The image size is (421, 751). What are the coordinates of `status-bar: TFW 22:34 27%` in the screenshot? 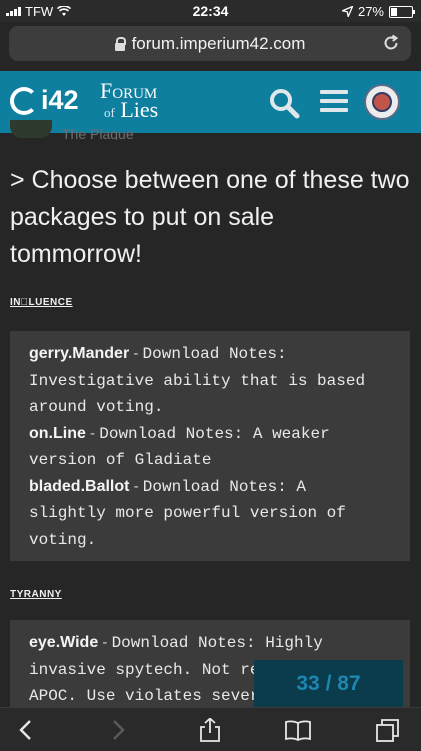 It's located at (210, 11).